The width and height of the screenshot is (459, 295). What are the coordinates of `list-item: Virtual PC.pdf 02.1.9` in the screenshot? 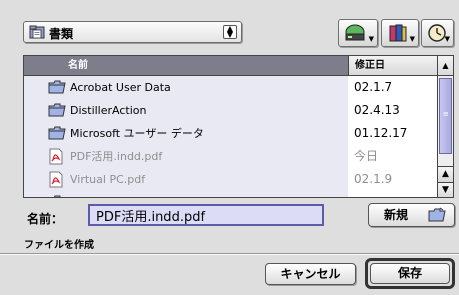 It's located at (231, 179).